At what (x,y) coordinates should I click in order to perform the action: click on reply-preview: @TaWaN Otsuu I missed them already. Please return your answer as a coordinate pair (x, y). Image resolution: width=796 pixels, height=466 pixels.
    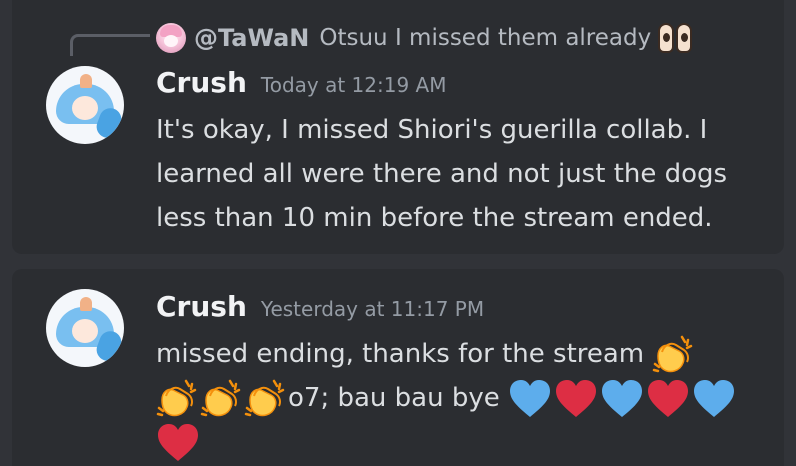
    Looking at the image, I should click on (424, 38).